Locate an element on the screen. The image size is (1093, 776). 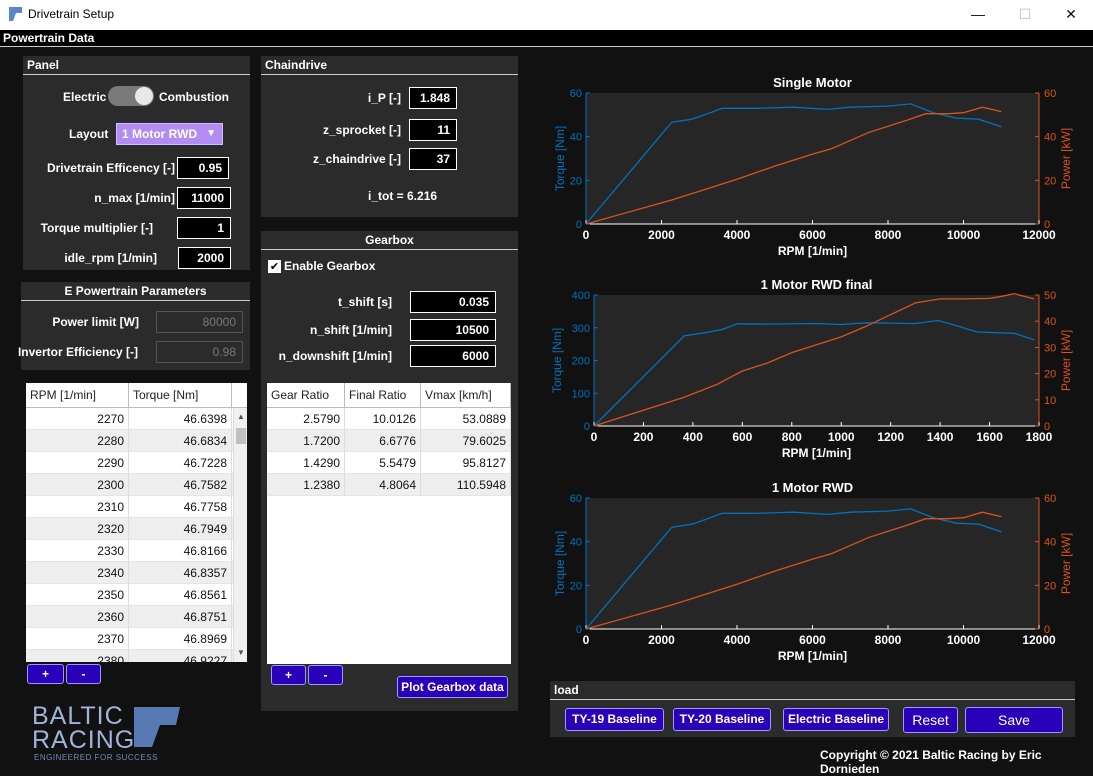
rpm-cell: 2350 is located at coordinates (77, 595).